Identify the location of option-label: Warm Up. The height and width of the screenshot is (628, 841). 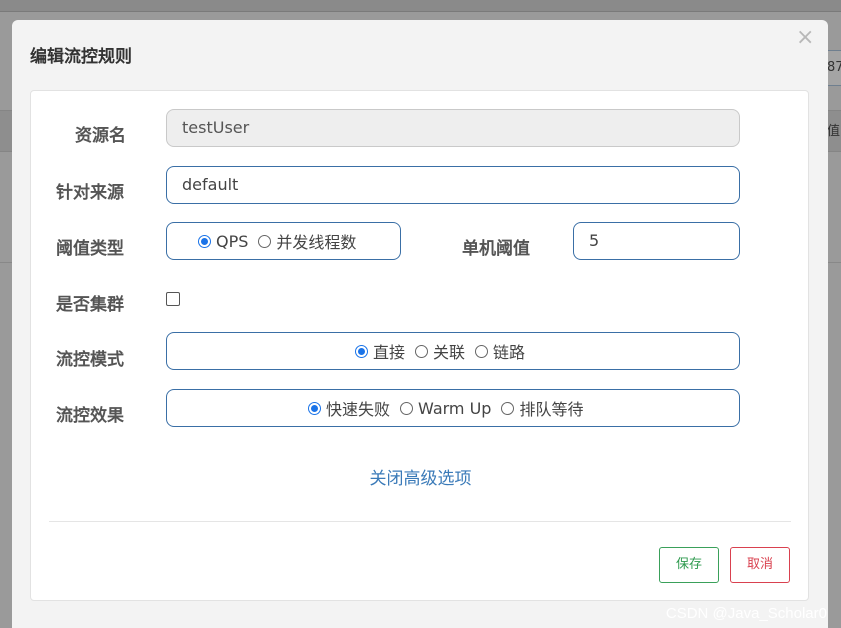
(455, 408).